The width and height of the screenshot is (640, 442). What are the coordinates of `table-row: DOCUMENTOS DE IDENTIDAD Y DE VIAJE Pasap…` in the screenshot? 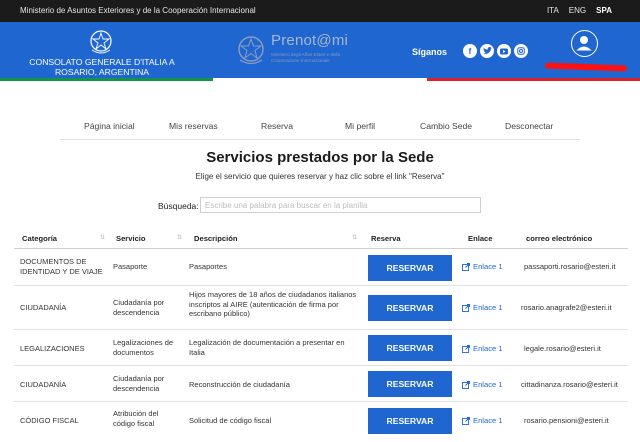 It's located at (321, 268).